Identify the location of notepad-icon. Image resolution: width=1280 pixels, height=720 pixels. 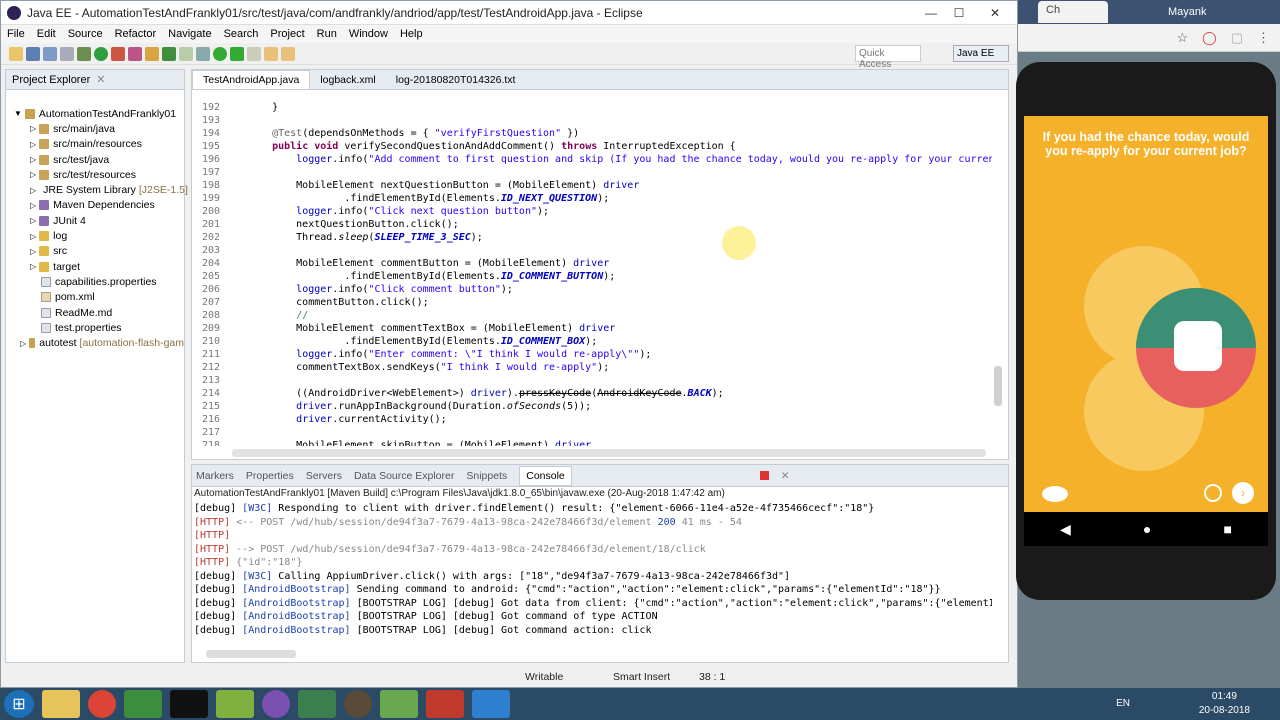
(399, 704).